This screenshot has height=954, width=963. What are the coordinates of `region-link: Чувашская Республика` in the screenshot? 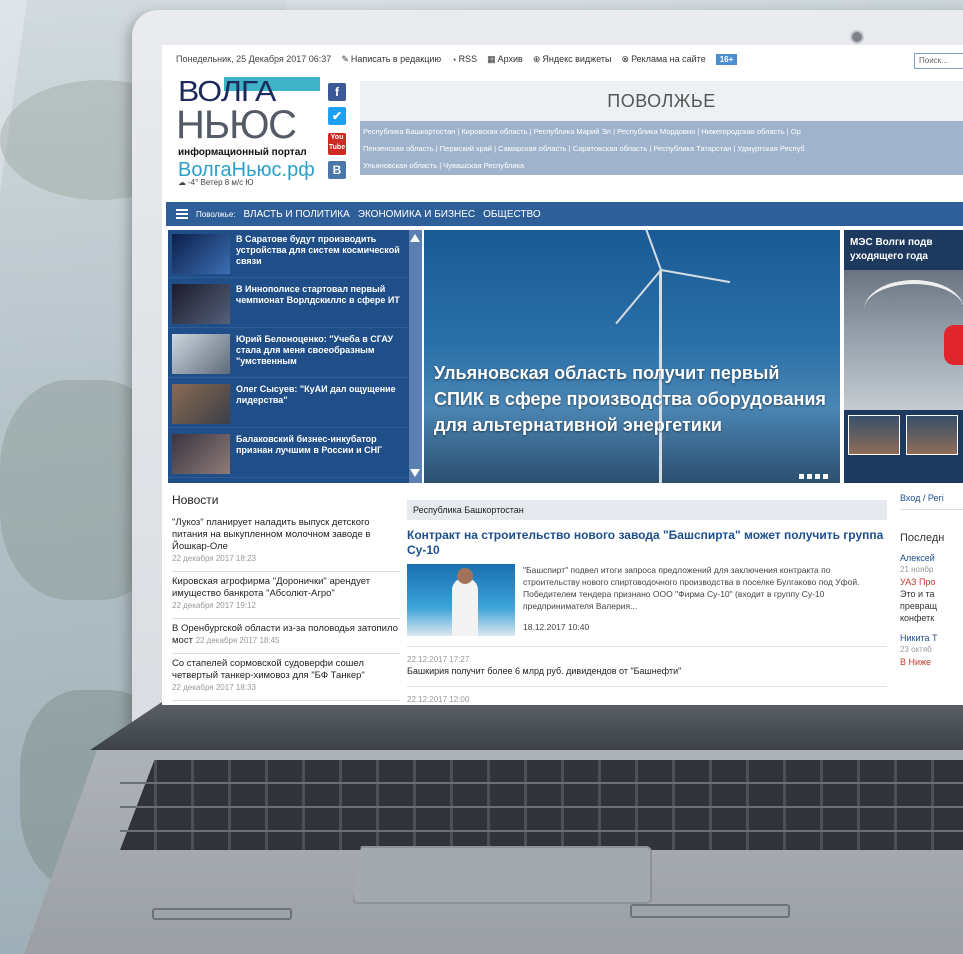 It's located at (483, 165).